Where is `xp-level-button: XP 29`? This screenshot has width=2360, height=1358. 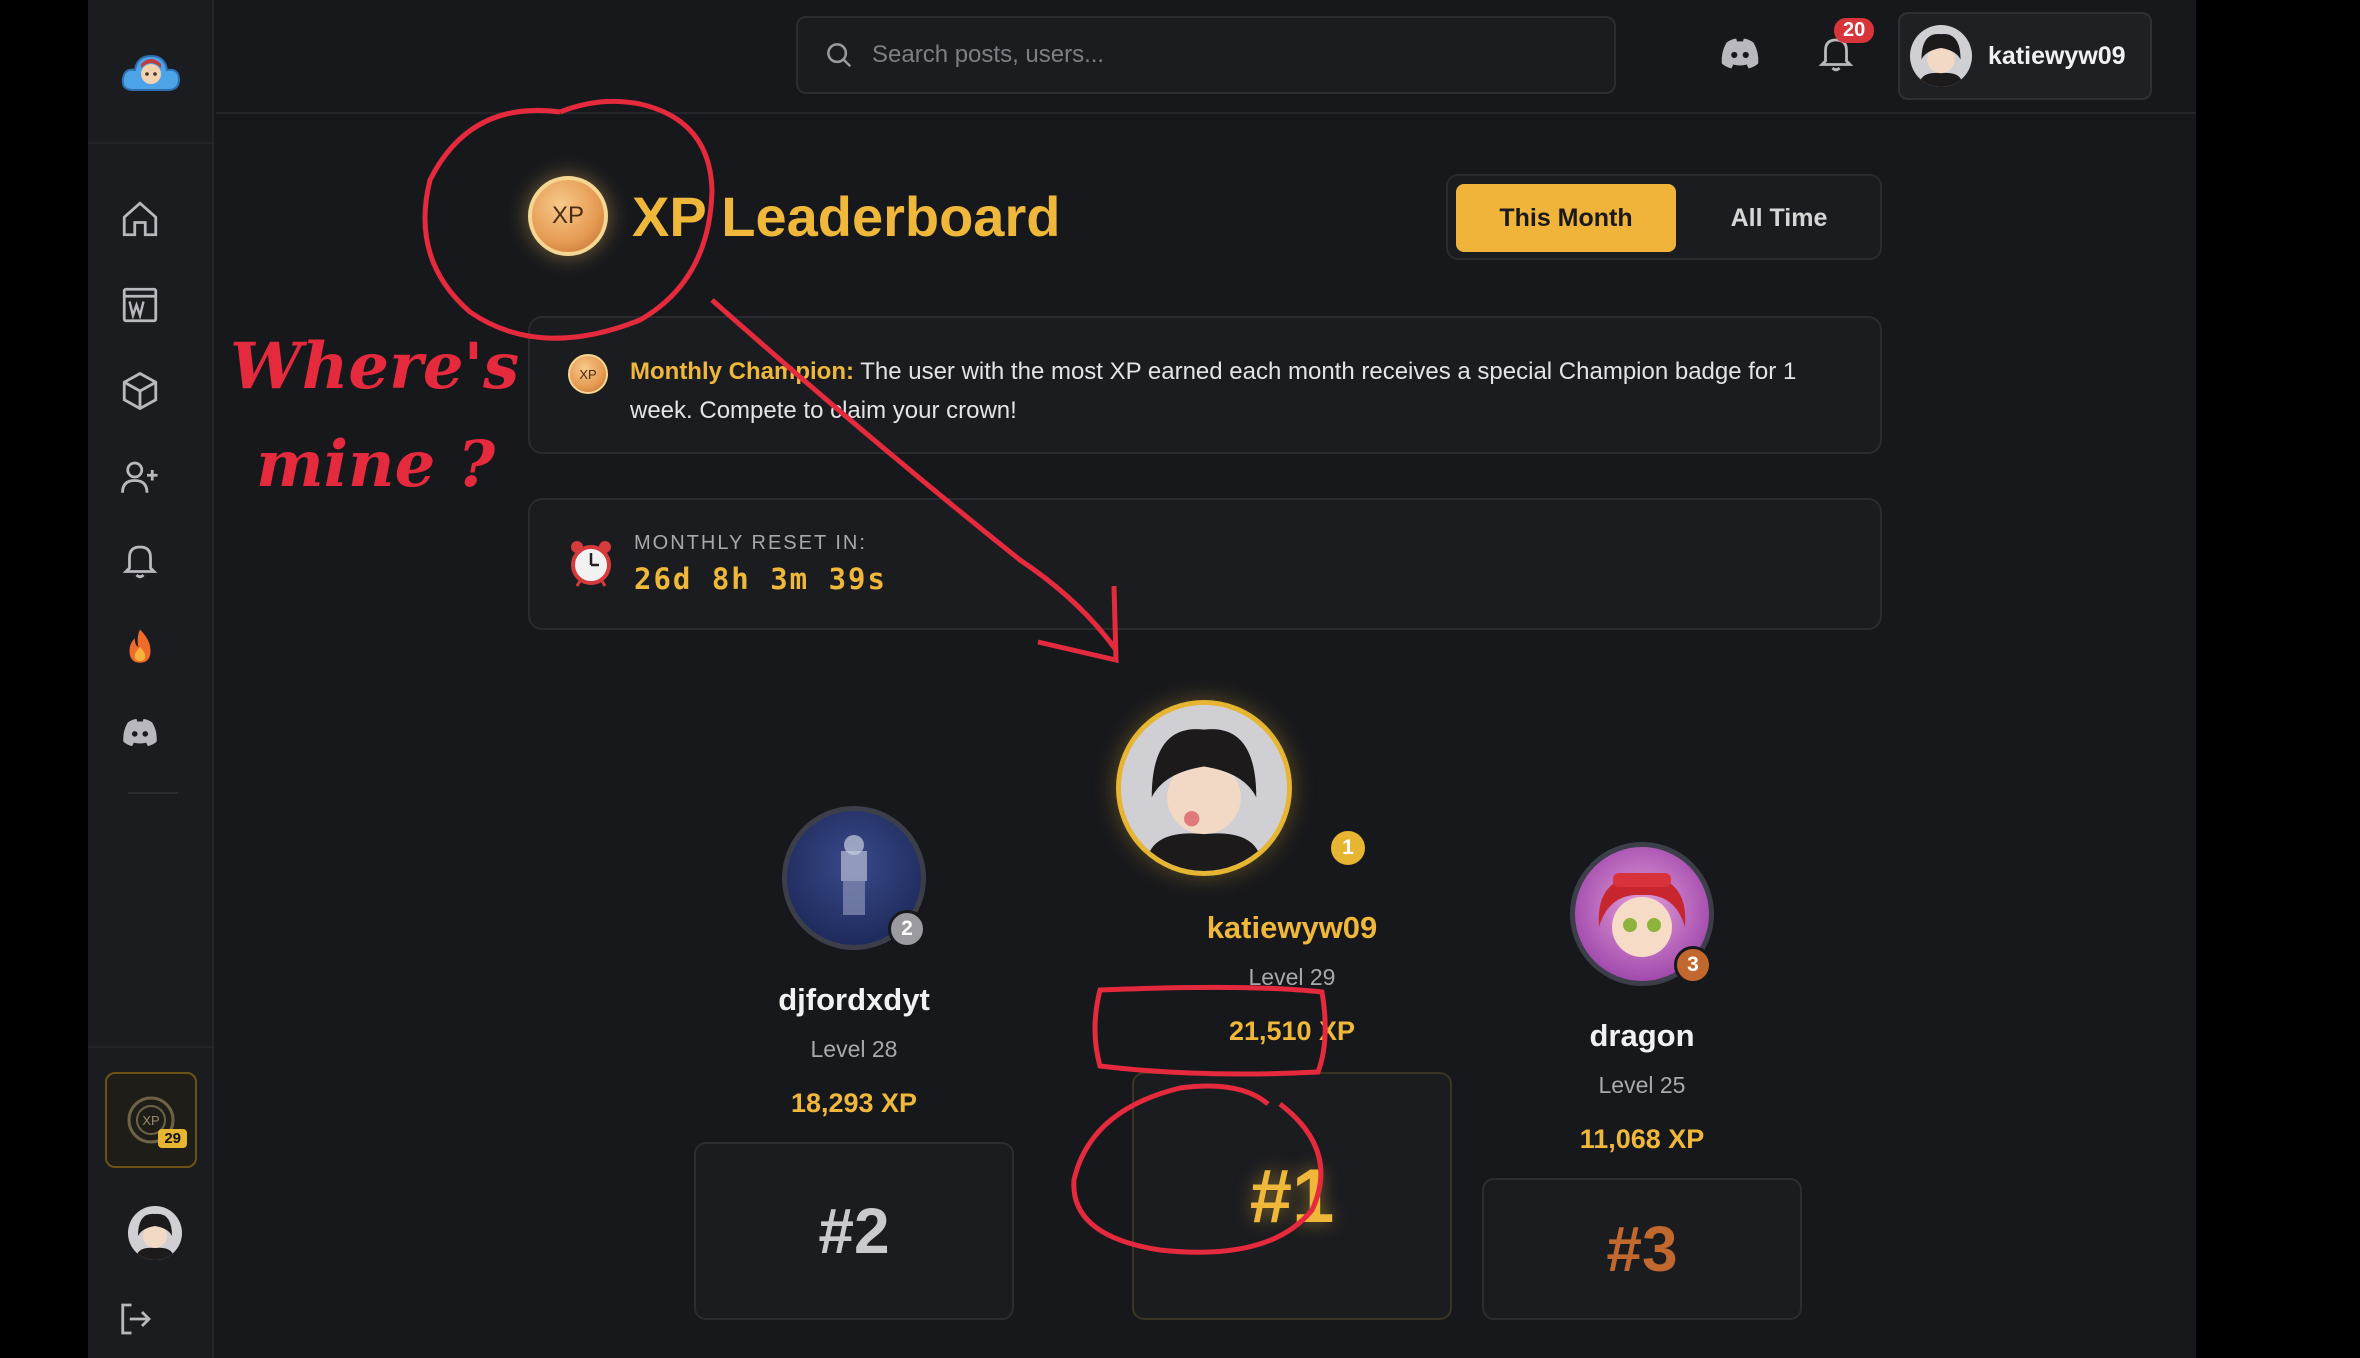
xp-level-button: XP 29 is located at coordinates (151, 1120).